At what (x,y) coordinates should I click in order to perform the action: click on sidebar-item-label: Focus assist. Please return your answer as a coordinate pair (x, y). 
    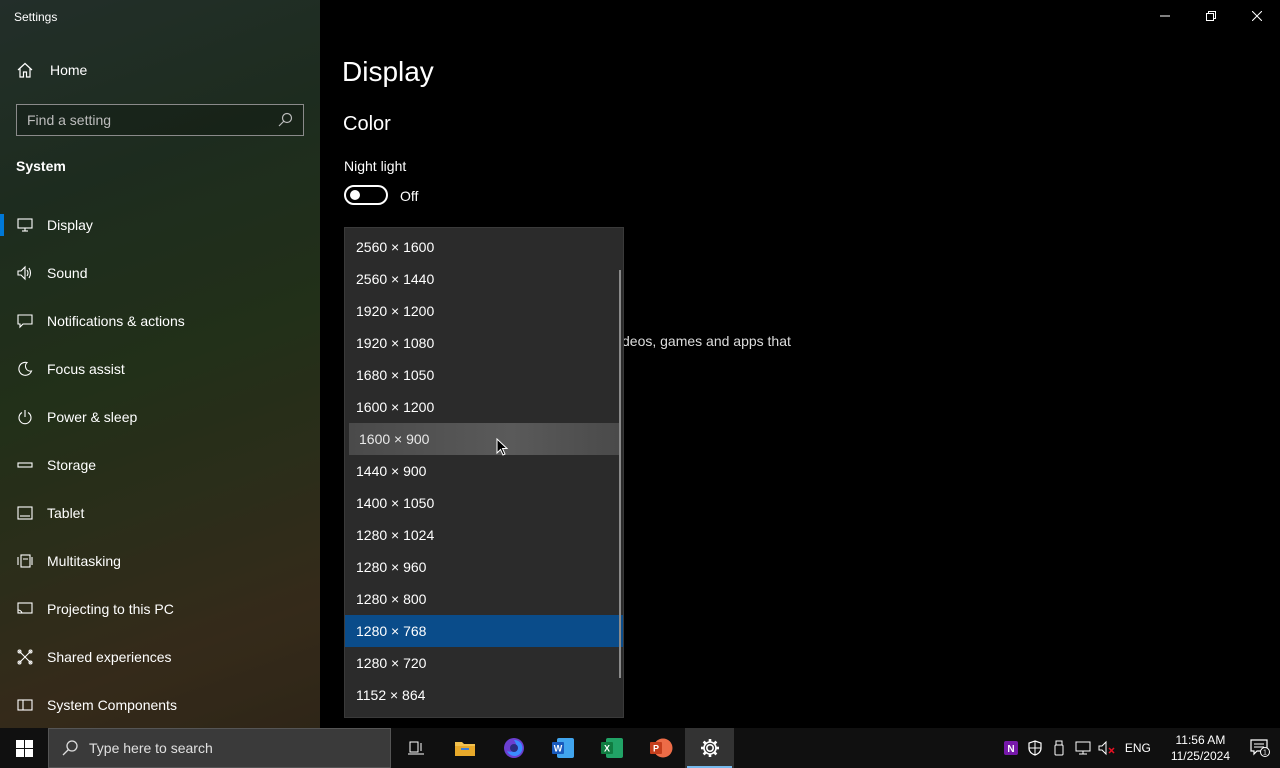
    Looking at the image, I should click on (86, 369).